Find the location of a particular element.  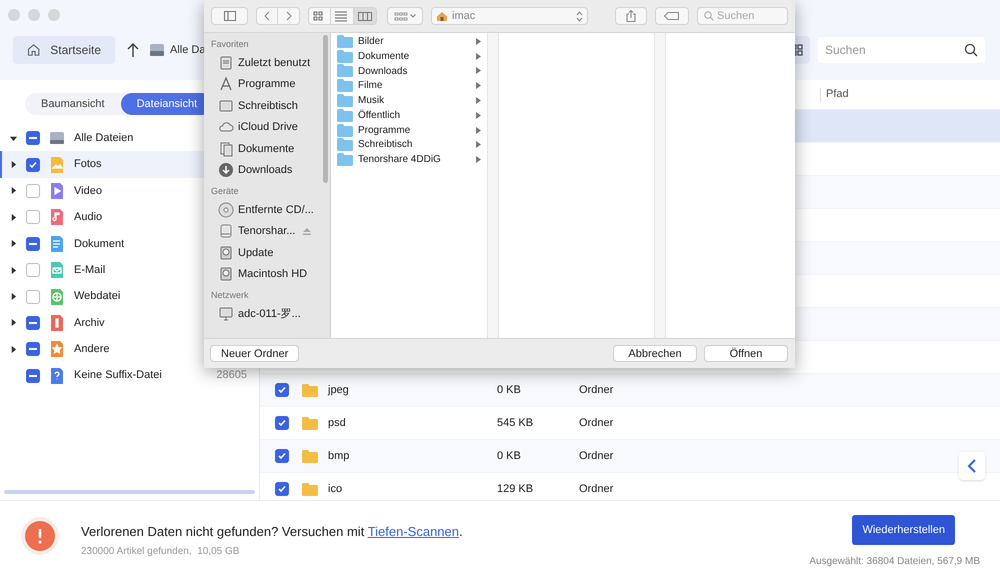

folder-item: Bilder is located at coordinates (409, 41).